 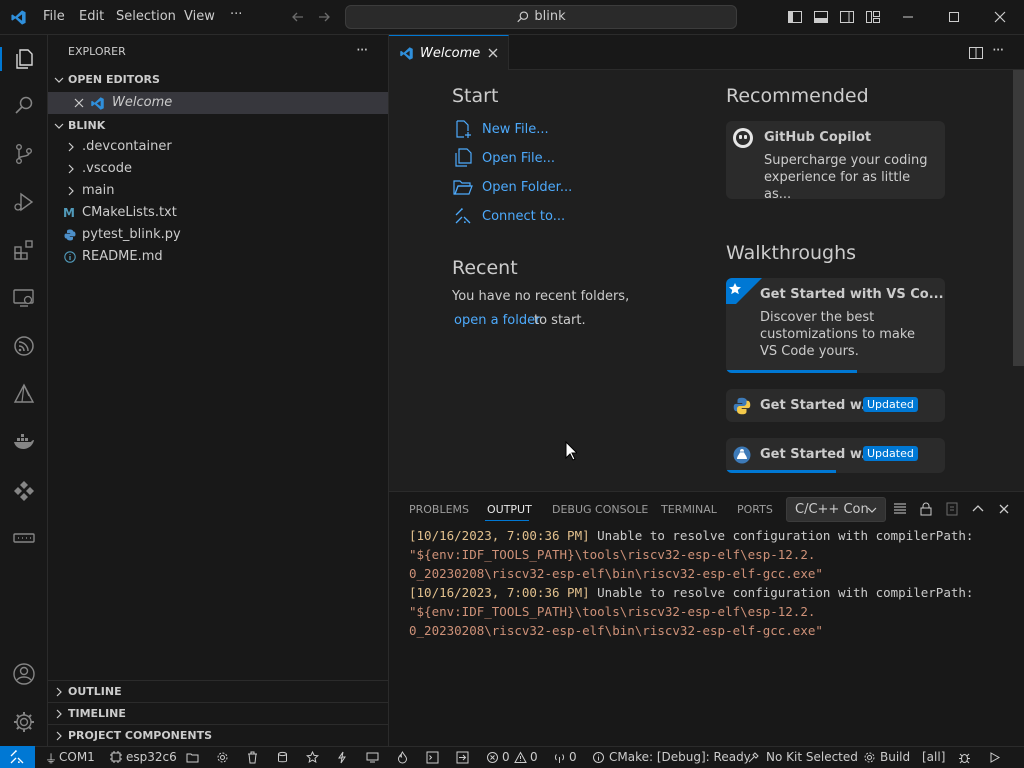 What do you see at coordinates (680, 757) in the screenshot?
I see `cmake-status: CMake: [Debug]: Ready` at bounding box center [680, 757].